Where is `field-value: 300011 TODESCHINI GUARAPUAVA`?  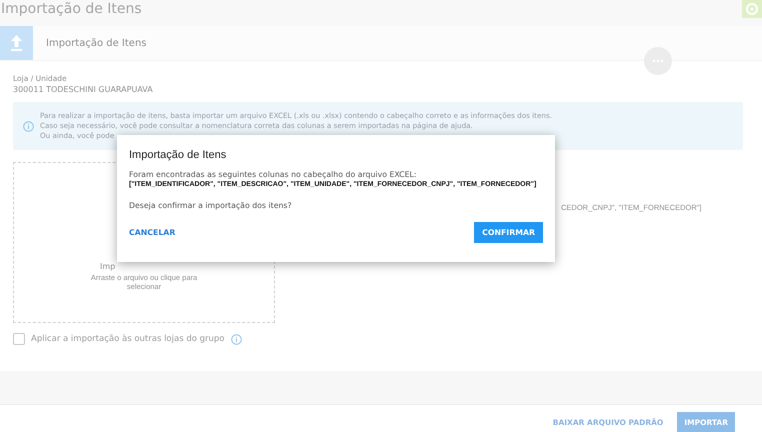 field-value: 300011 TODESCHINI GUARAPUAVA is located at coordinates (83, 89).